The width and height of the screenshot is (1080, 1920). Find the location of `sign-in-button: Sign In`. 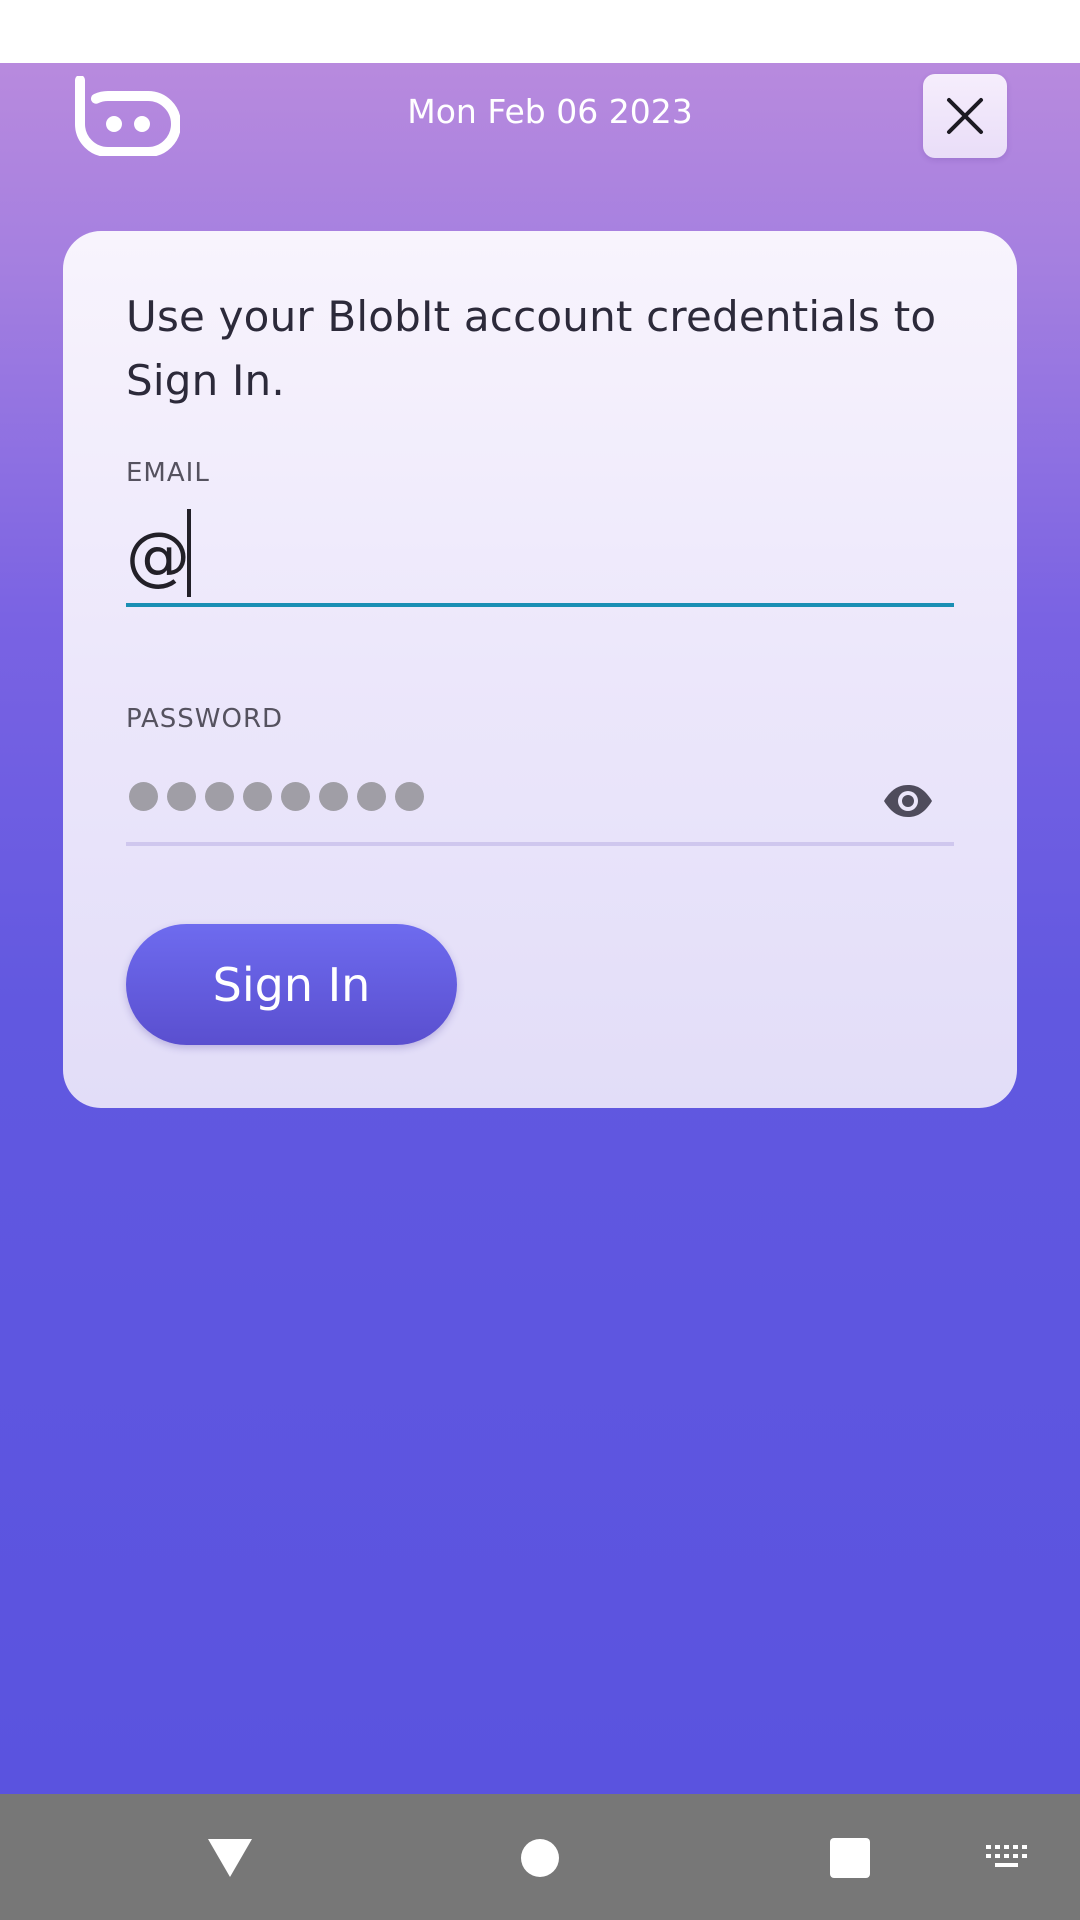

sign-in-button: Sign In is located at coordinates (291, 984).